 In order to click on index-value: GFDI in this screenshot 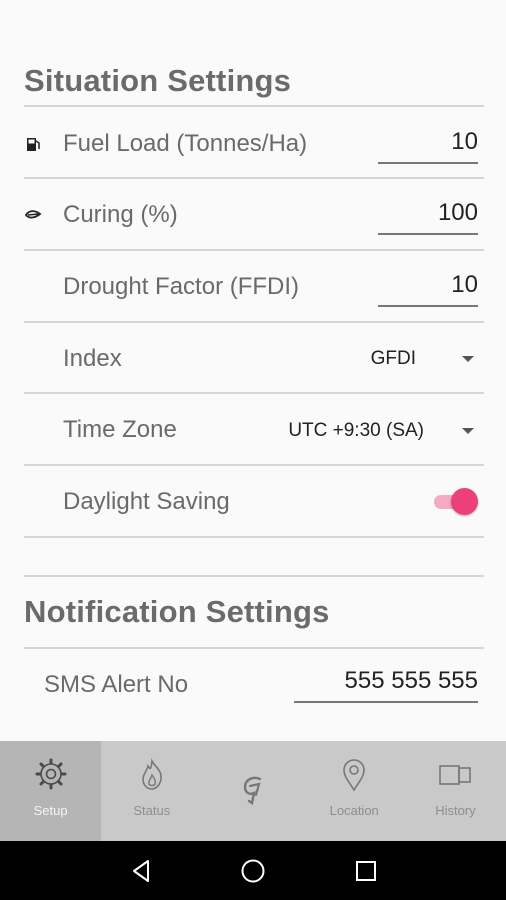, I will do `click(393, 358)`.